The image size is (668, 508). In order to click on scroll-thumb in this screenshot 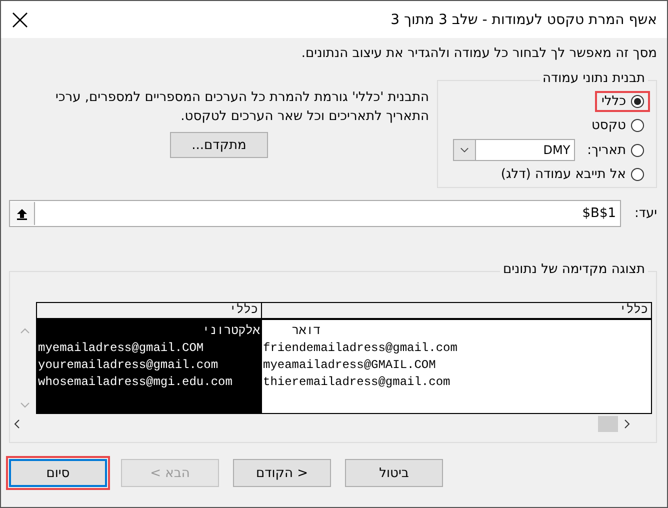, I will do `click(608, 424)`.